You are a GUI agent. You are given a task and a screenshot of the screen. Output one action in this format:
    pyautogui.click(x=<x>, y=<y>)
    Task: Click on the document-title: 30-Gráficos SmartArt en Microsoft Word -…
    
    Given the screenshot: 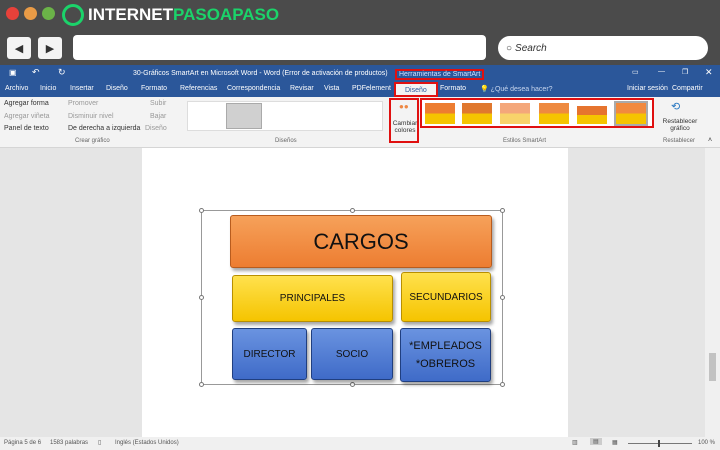 What is the action you would take?
    pyautogui.click(x=260, y=73)
    